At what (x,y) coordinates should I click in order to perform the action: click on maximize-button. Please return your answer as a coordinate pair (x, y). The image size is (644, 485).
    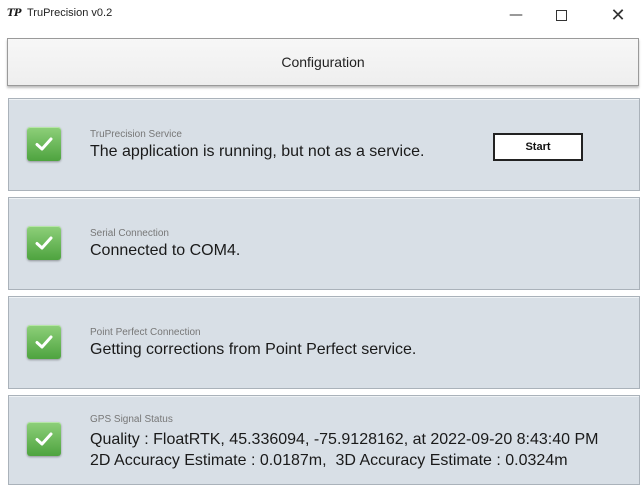
    Looking at the image, I should click on (561, 15).